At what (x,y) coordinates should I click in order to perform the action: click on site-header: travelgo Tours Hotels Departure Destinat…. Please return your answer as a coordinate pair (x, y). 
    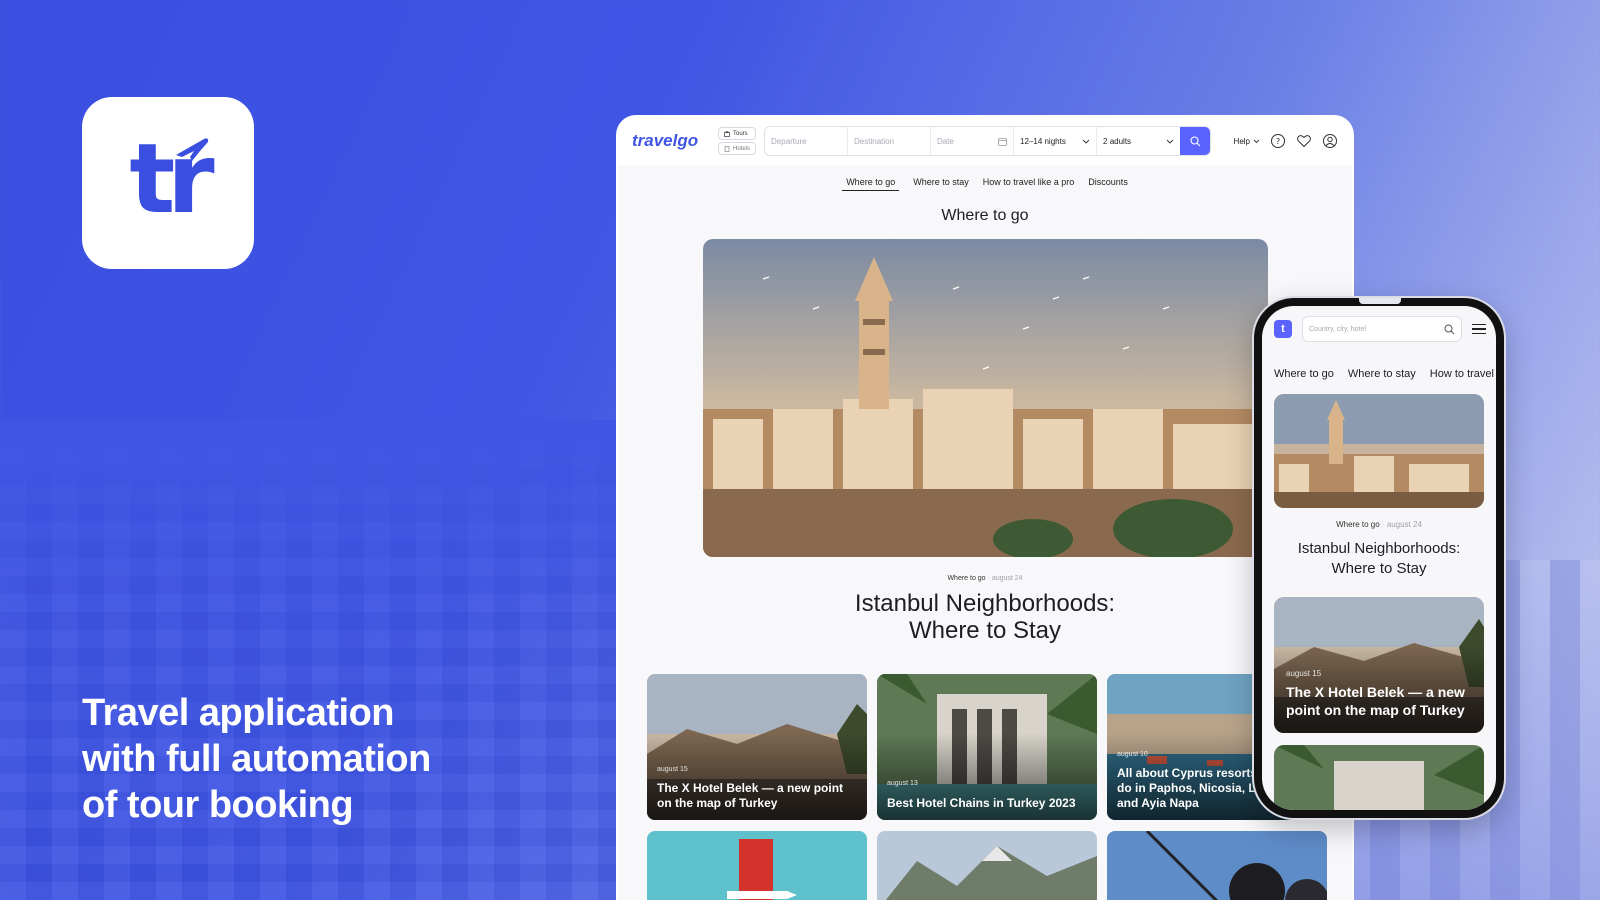
    Looking at the image, I should click on (985, 141).